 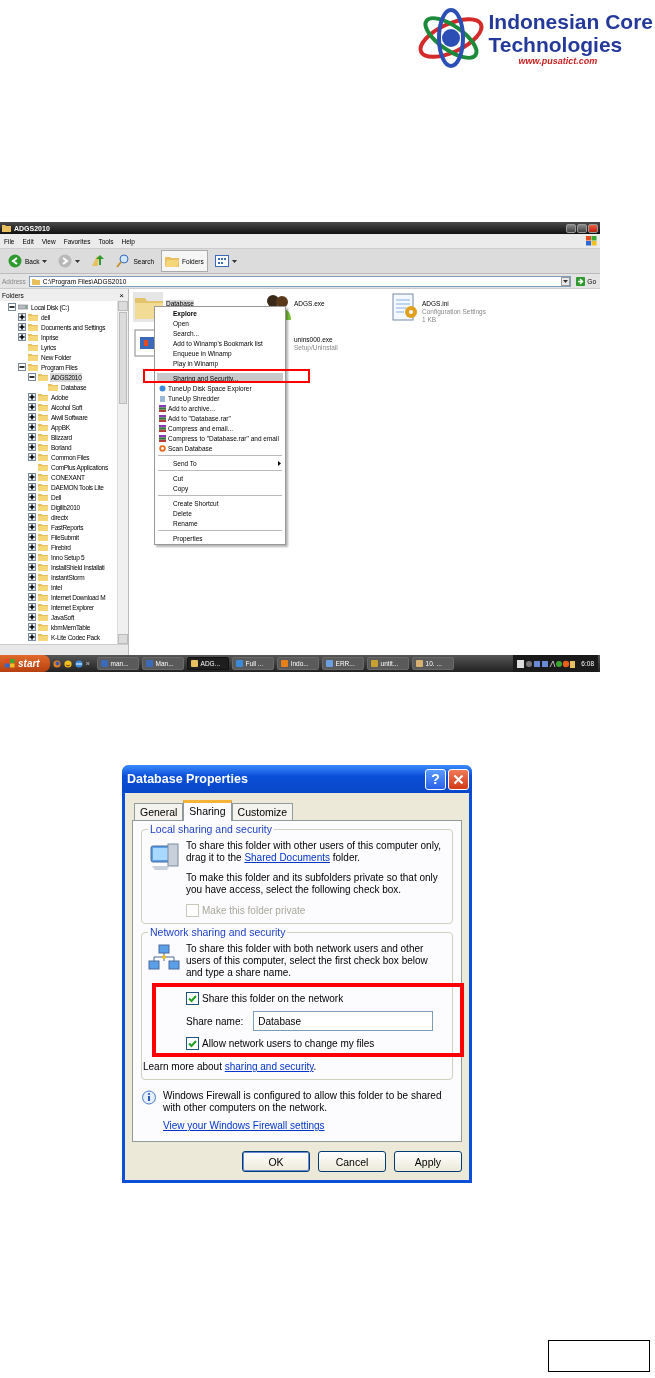 I want to click on restore-button, so click(x=582, y=228).